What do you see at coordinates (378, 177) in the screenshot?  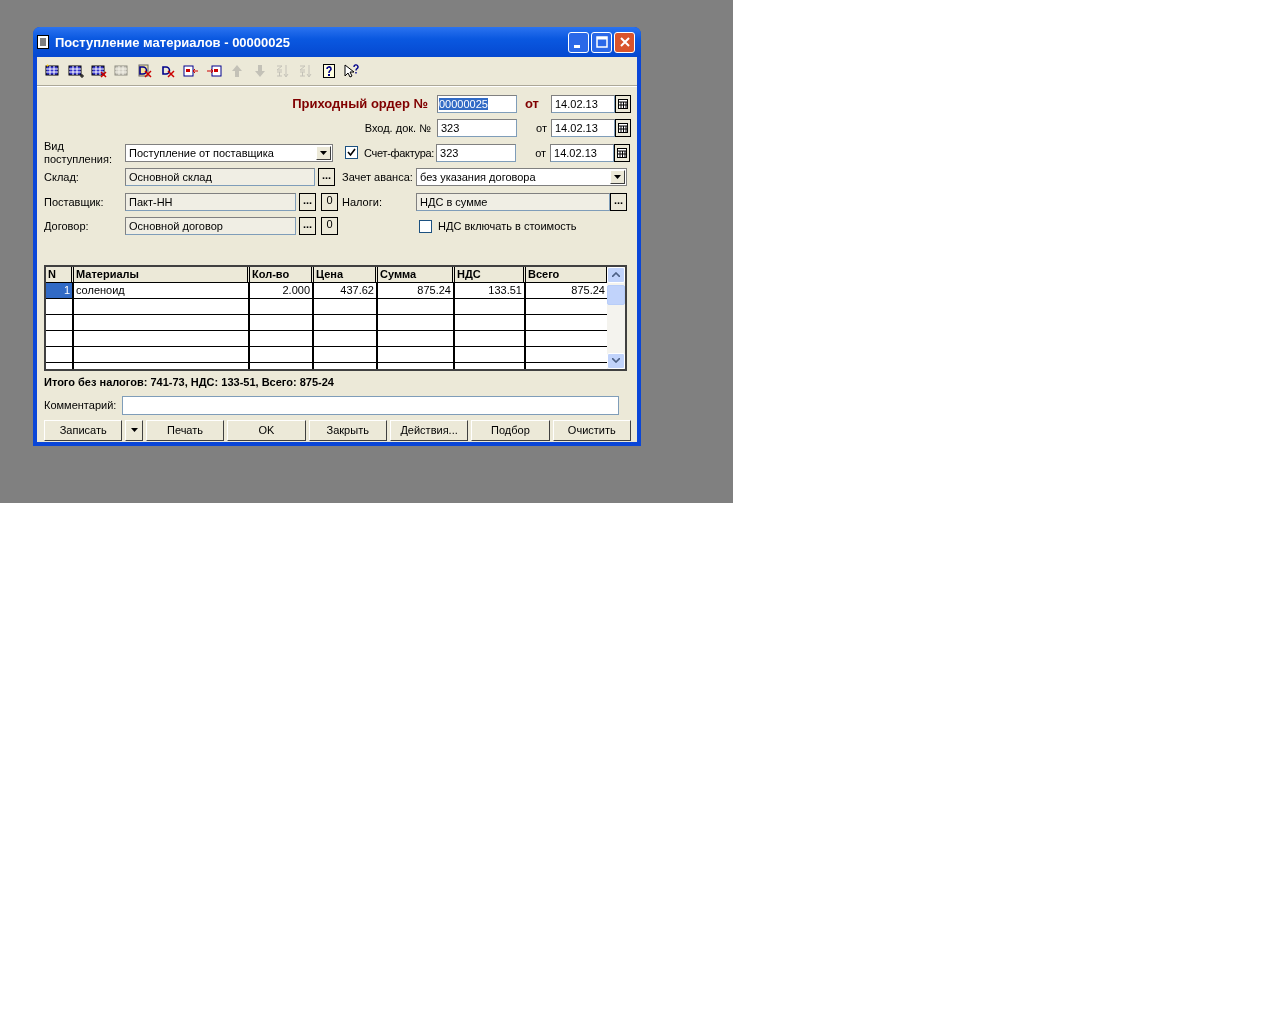 I see `advance-label: Зачет аванса:` at bounding box center [378, 177].